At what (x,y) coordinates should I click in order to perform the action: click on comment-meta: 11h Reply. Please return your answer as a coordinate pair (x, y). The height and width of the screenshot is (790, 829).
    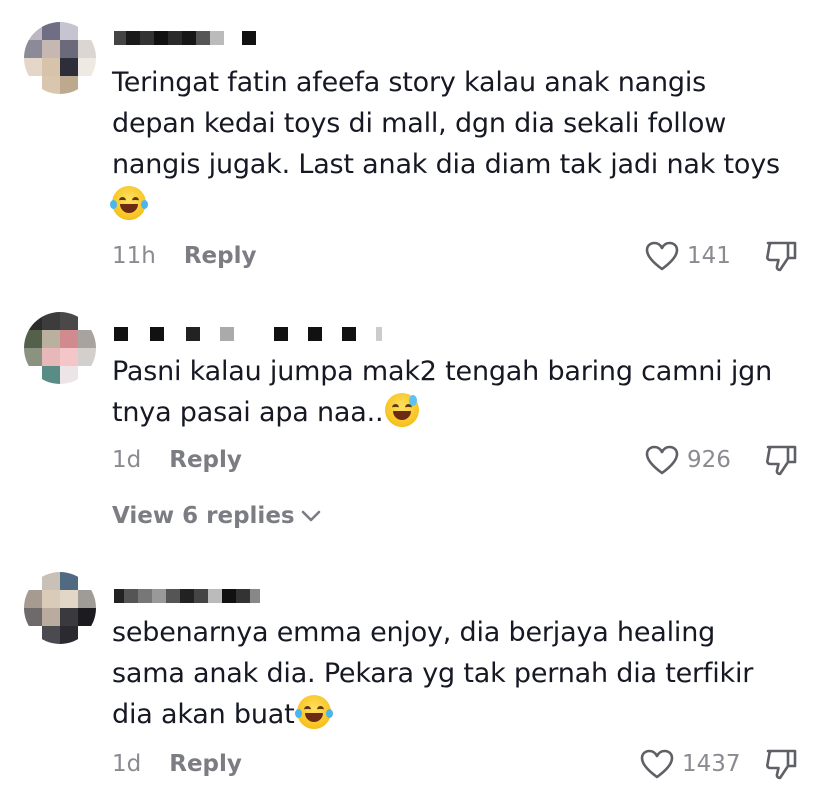
    Looking at the image, I should click on (184, 256).